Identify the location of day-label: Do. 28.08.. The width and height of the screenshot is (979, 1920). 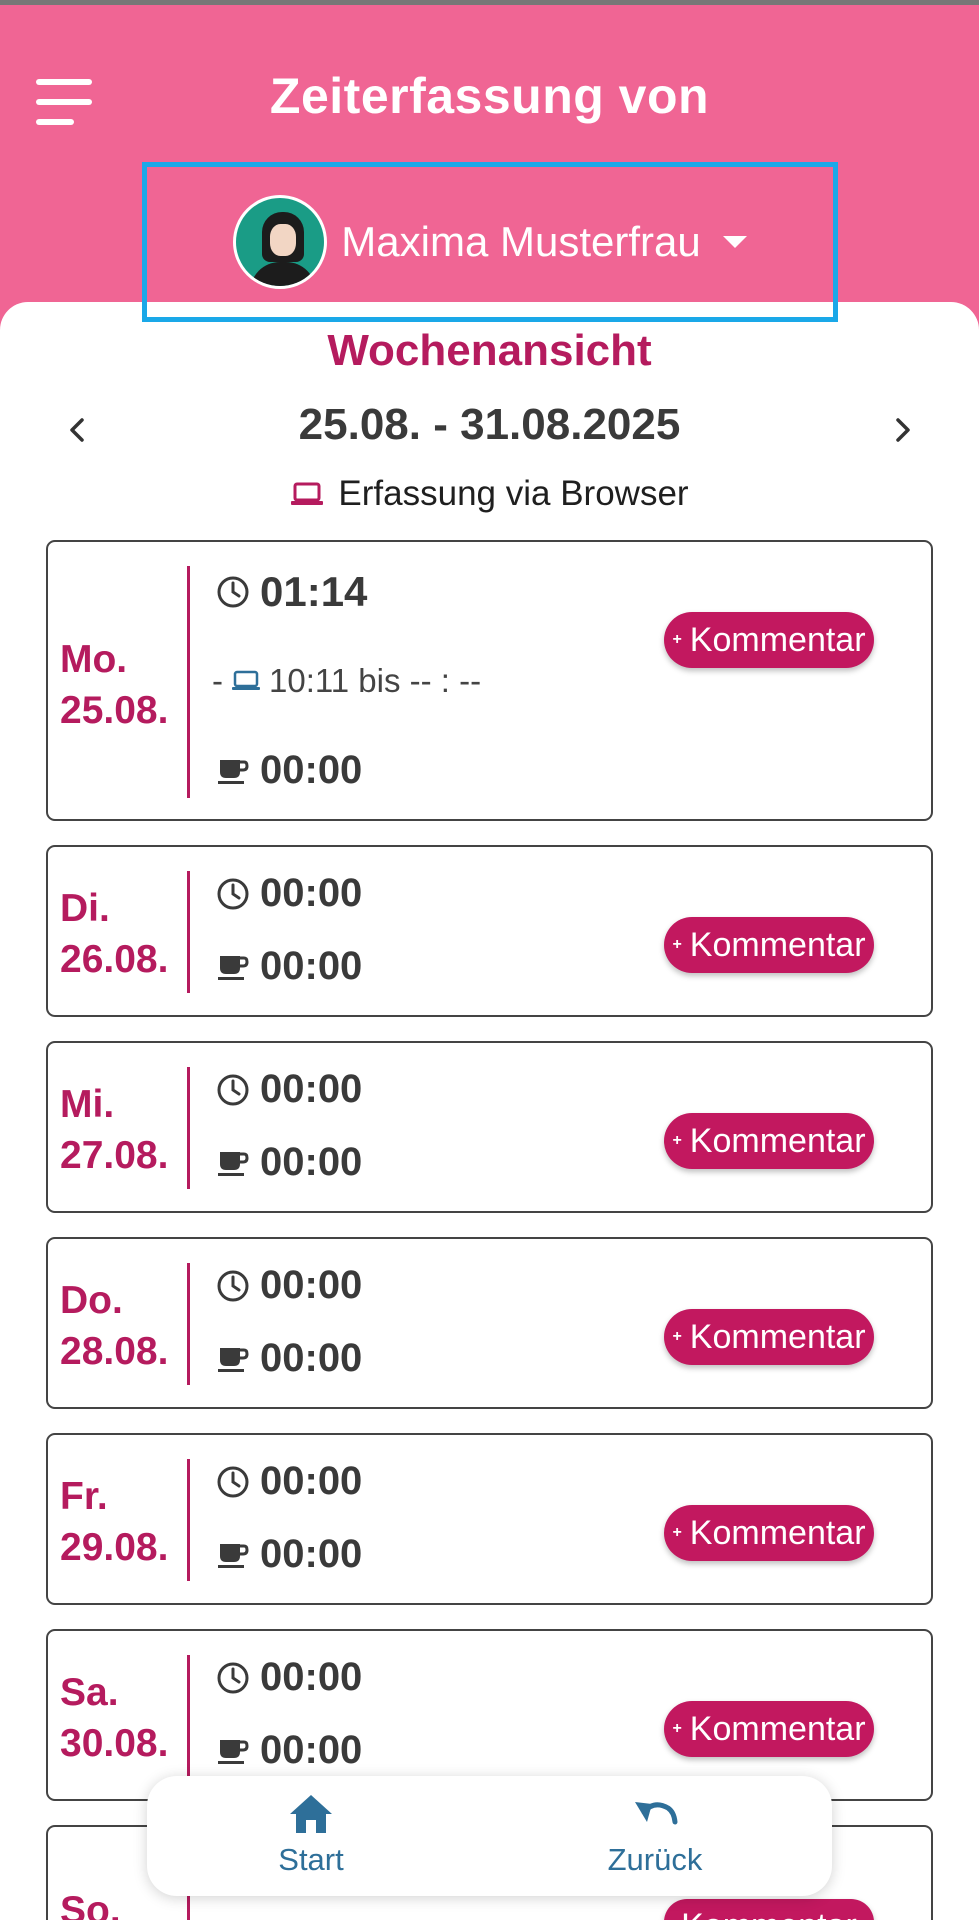
(114, 1326).